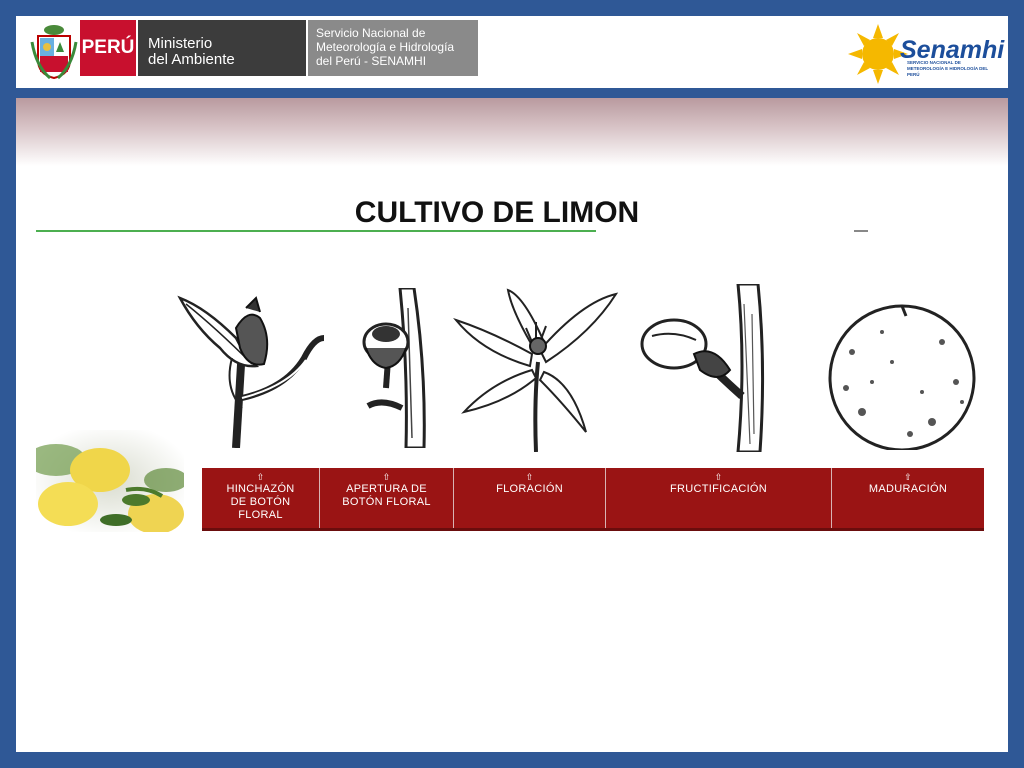 This screenshot has width=1024, height=768. Describe the element at coordinates (260, 502) in the screenshot. I see `stage-label-line: DE BOTÓN` at that location.